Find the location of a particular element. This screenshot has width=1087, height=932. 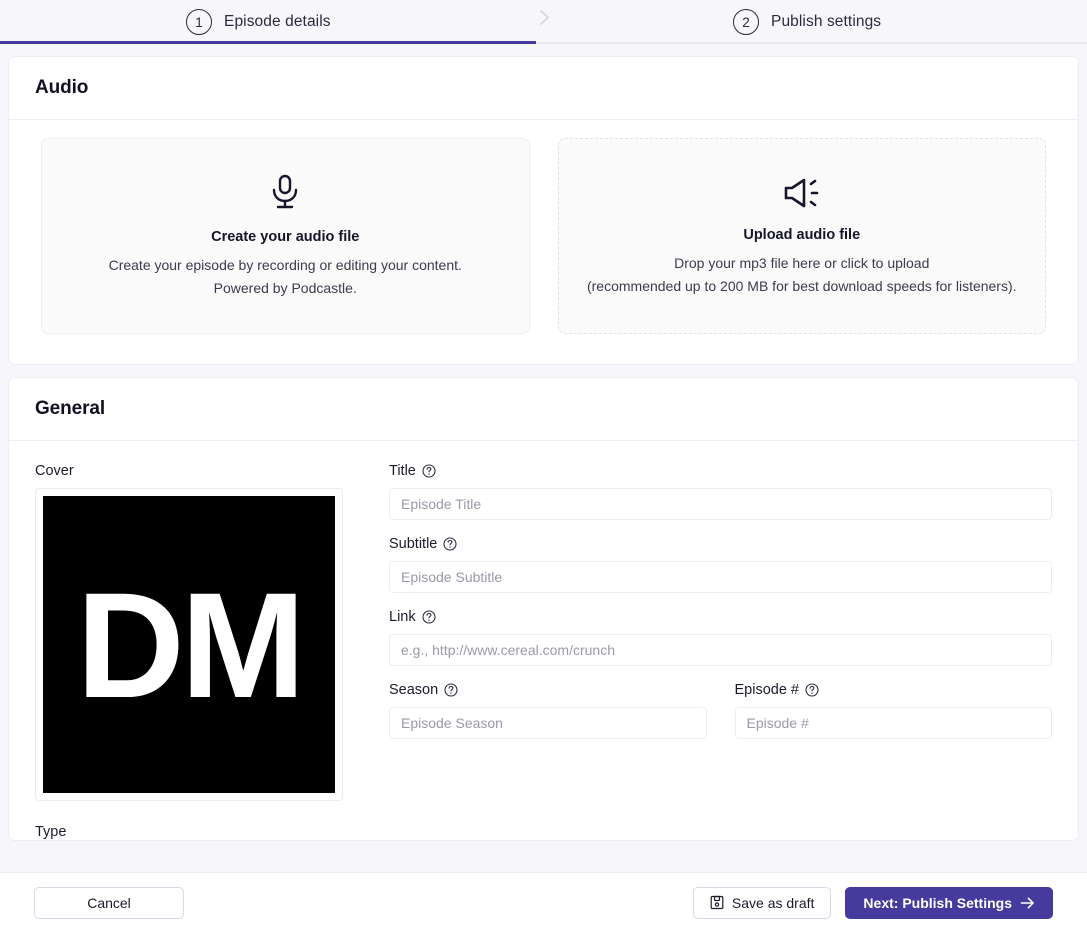

next-publish-settings-label: Next: Publish Settings is located at coordinates (937, 902).